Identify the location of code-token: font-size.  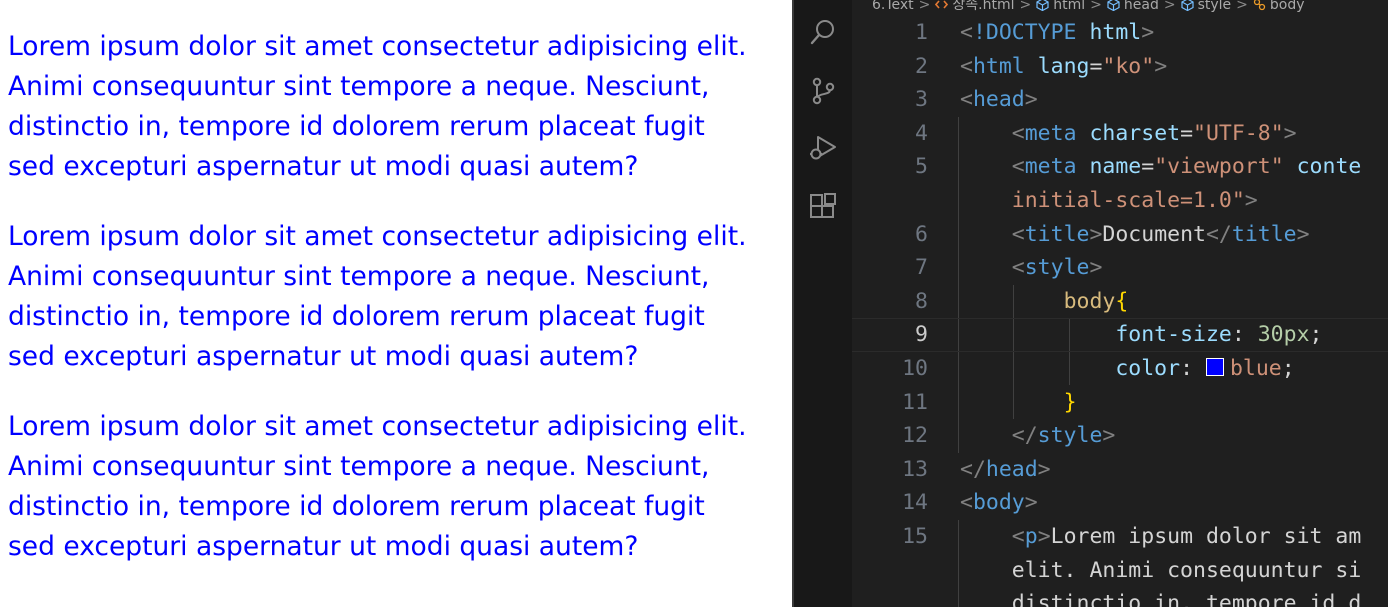
(1173, 335).